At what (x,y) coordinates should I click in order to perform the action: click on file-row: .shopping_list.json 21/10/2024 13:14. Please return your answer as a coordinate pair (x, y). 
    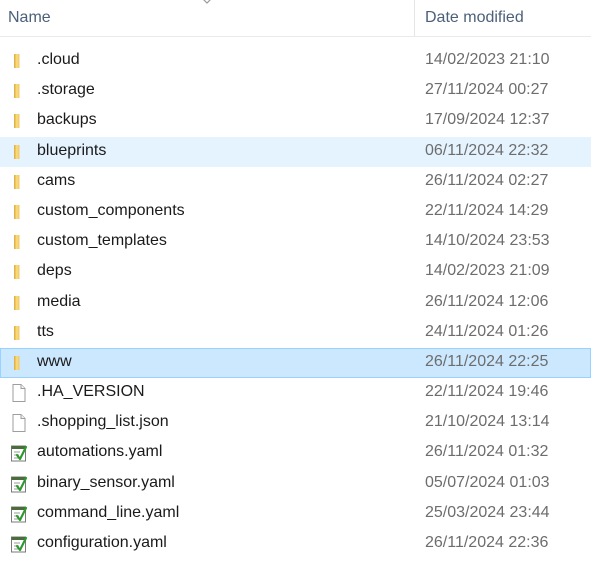
    Looking at the image, I should click on (295, 423).